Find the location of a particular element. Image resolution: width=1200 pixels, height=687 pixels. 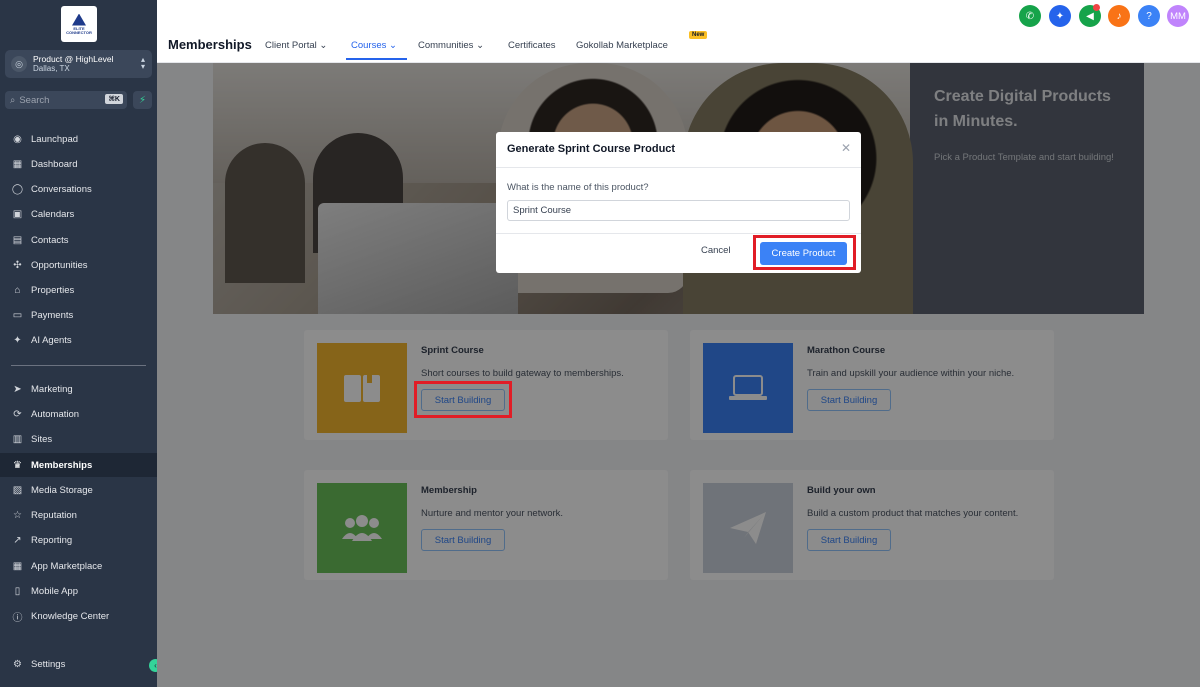

image-icon: ▨ is located at coordinates (17, 490).